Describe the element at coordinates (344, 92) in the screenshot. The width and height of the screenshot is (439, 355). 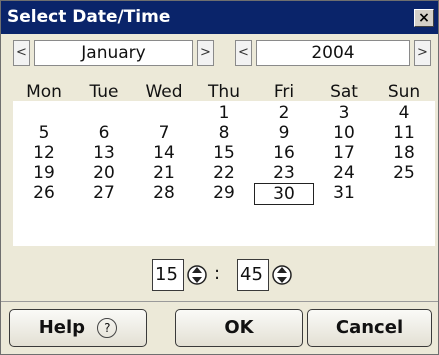
I see `weekday-header: Sat` at that location.